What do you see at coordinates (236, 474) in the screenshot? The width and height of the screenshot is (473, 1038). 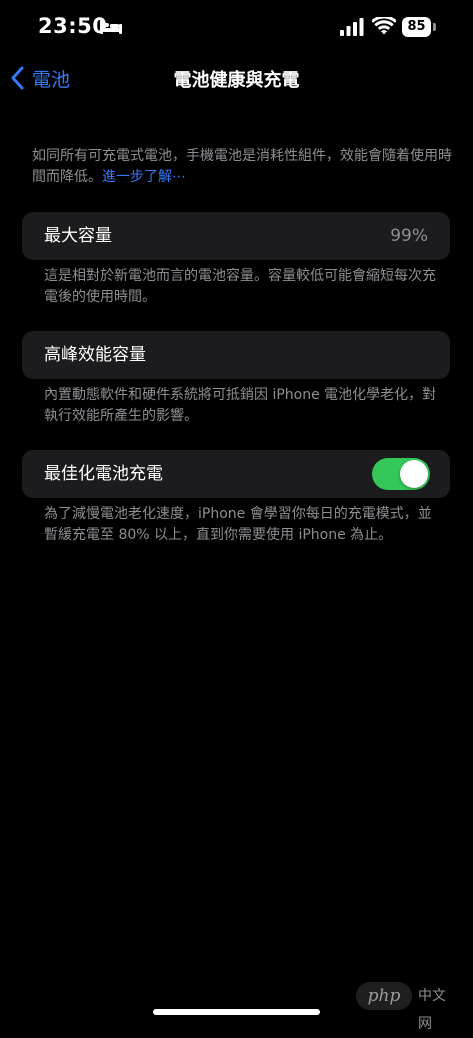 I see `optimized-charging-cell: 最佳化電池充電` at bounding box center [236, 474].